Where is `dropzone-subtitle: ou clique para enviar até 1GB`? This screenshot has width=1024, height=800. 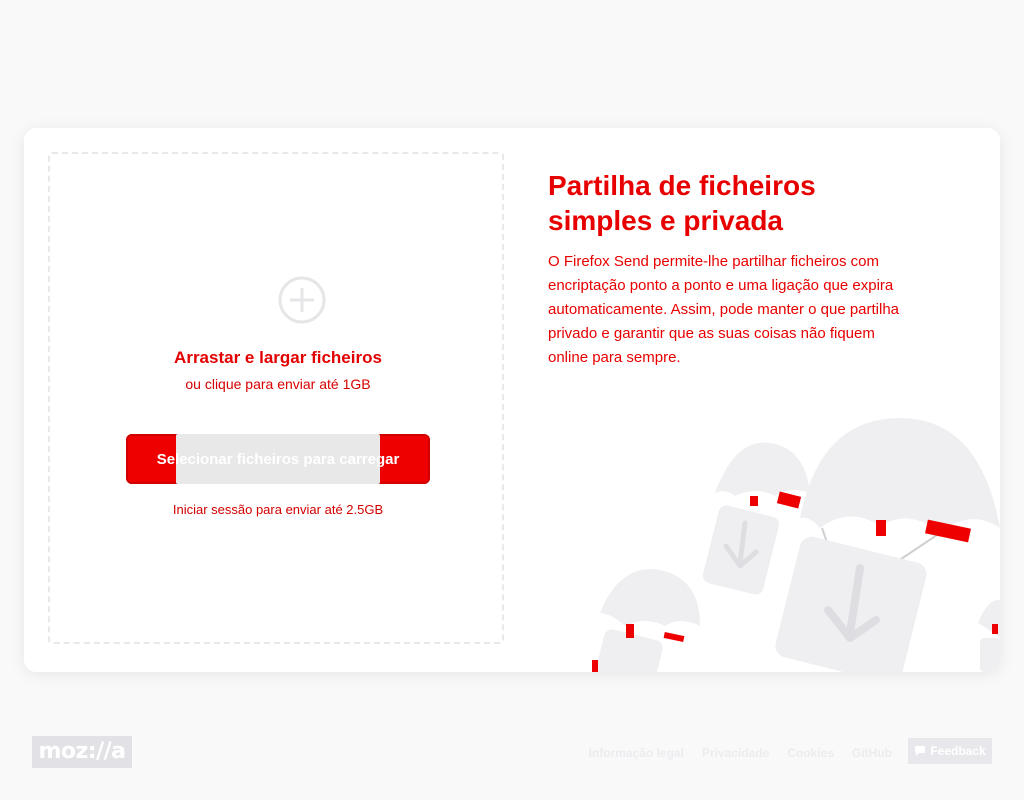 dropzone-subtitle: ou clique para enviar até 1GB is located at coordinates (278, 384).